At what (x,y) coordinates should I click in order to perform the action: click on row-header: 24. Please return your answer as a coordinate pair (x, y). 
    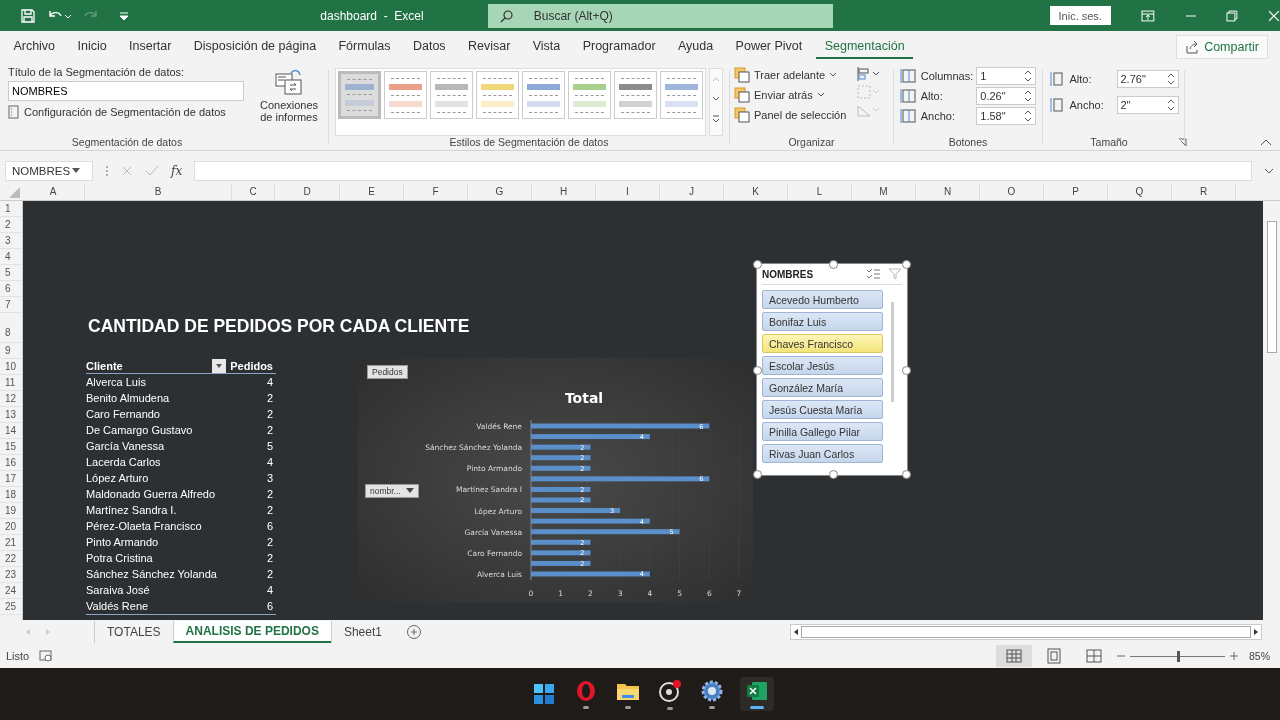
    Looking at the image, I should click on (11, 591).